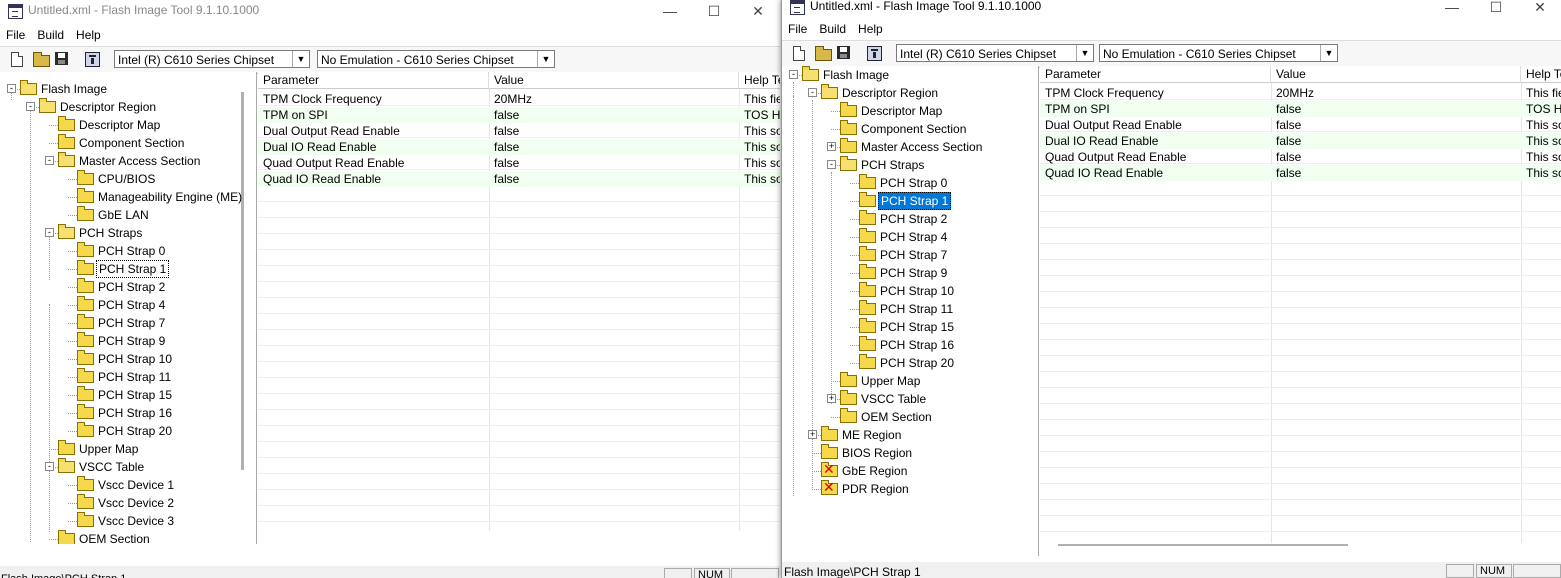  What do you see at coordinates (125, 431) in the screenshot?
I see `tree-item-pch-strap-20: PCH Strap 20` at bounding box center [125, 431].